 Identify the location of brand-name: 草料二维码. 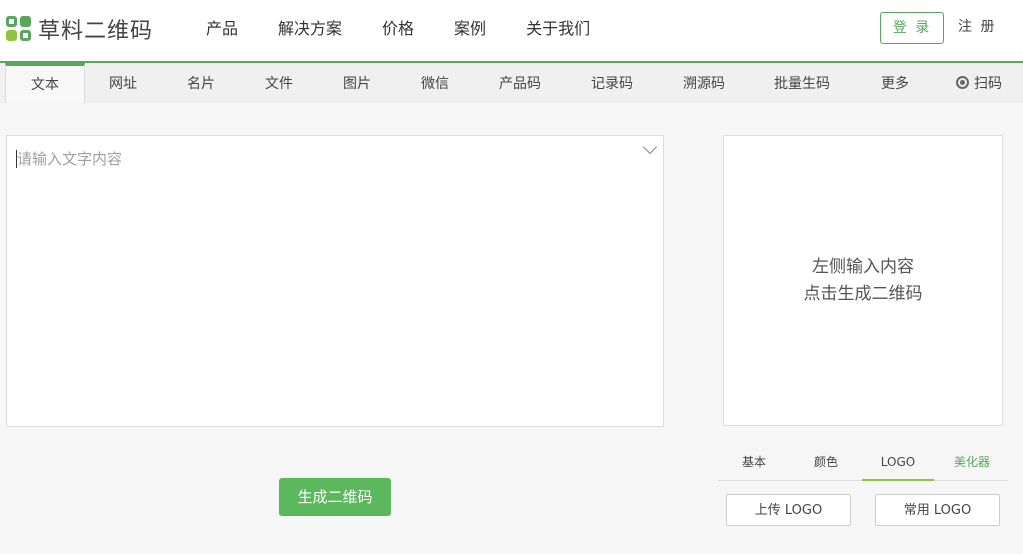
(96, 31).